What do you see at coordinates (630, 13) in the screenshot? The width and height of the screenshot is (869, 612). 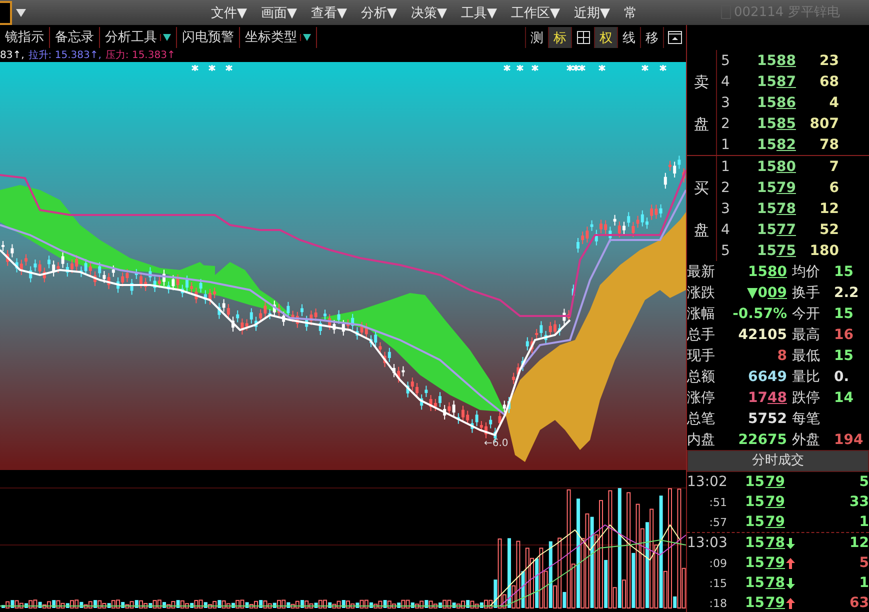 I see `menu-item: 常` at bounding box center [630, 13].